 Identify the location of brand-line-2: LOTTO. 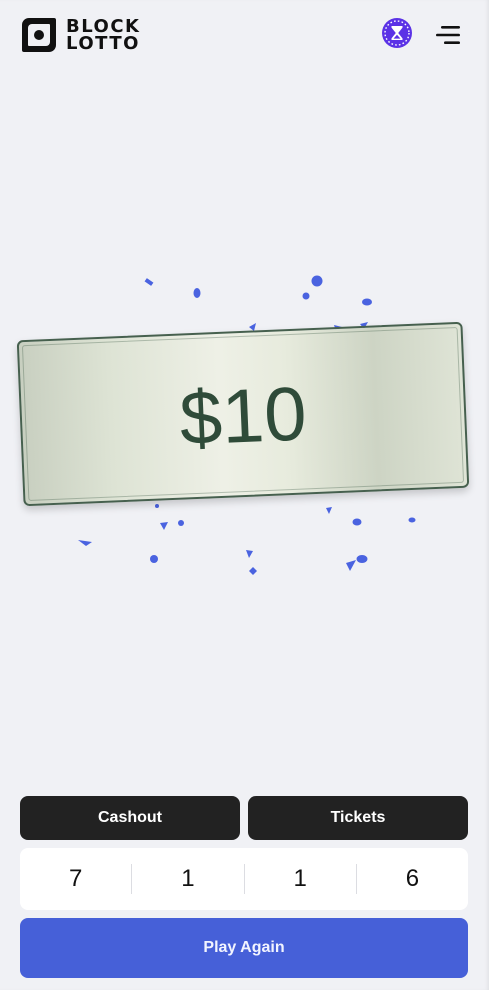
(103, 43).